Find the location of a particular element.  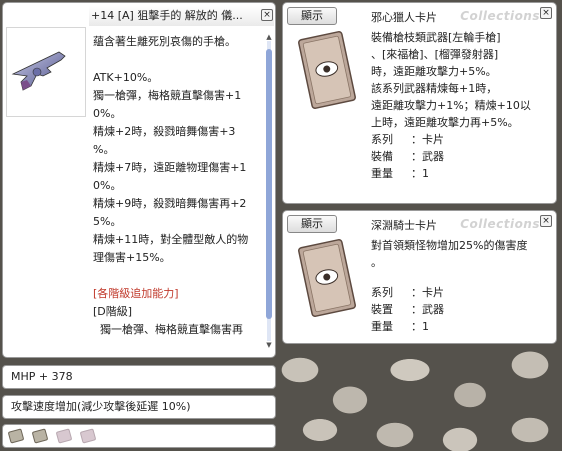

property-key: 裝備 is located at coordinates (382, 156).